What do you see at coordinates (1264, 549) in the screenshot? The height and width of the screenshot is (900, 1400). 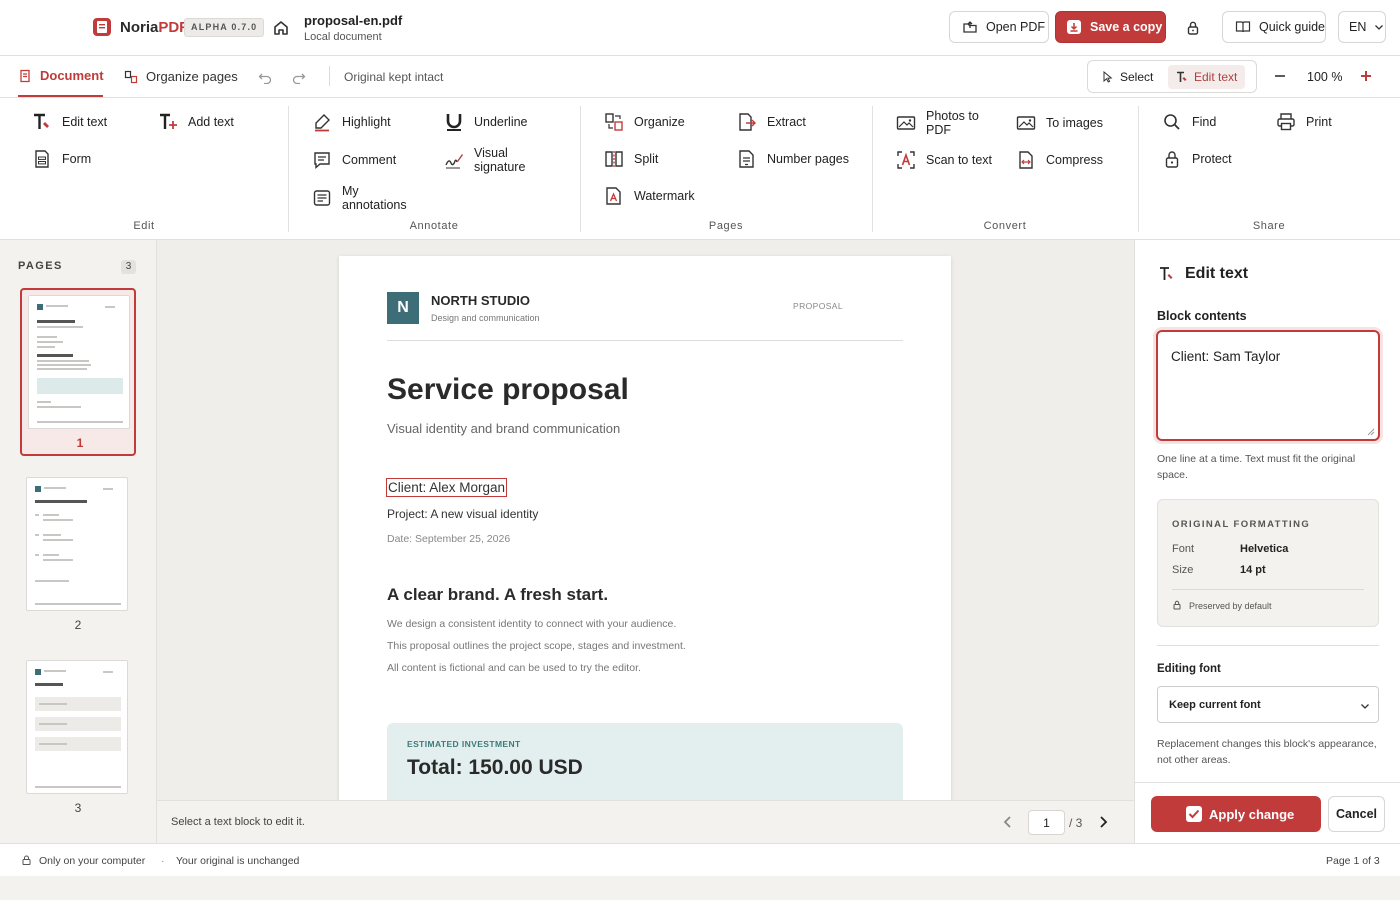 I see `font-value: Helvetica` at bounding box center [1264, 549].